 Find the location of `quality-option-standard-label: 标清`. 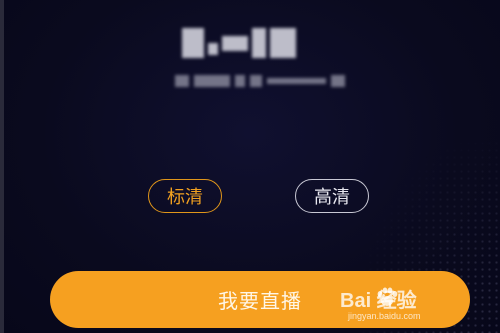

quality-option-standard-label: 标清 is located at coordinates (185, 197).